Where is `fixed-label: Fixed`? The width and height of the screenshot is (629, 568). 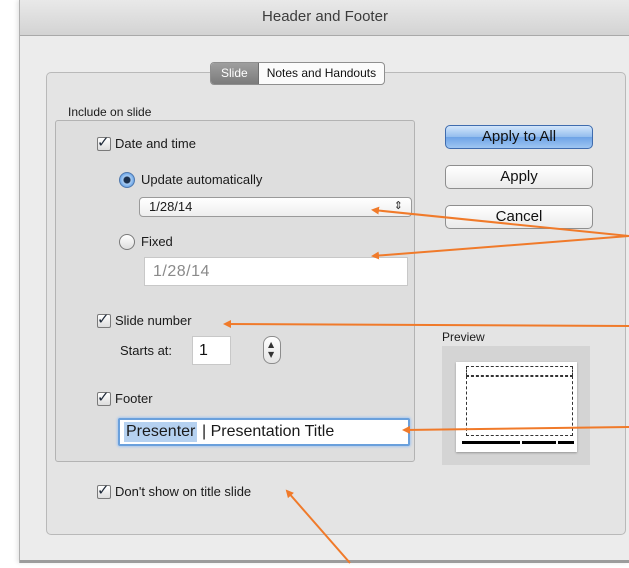
fixed-label: Fixed is located at coordinates (157, 241).